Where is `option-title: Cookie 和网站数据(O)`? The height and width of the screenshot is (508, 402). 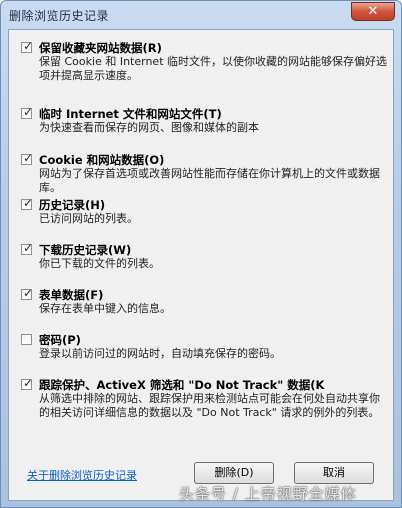 option-title: Cookie 和网站数据(O) is located at coordinates (102, 160).